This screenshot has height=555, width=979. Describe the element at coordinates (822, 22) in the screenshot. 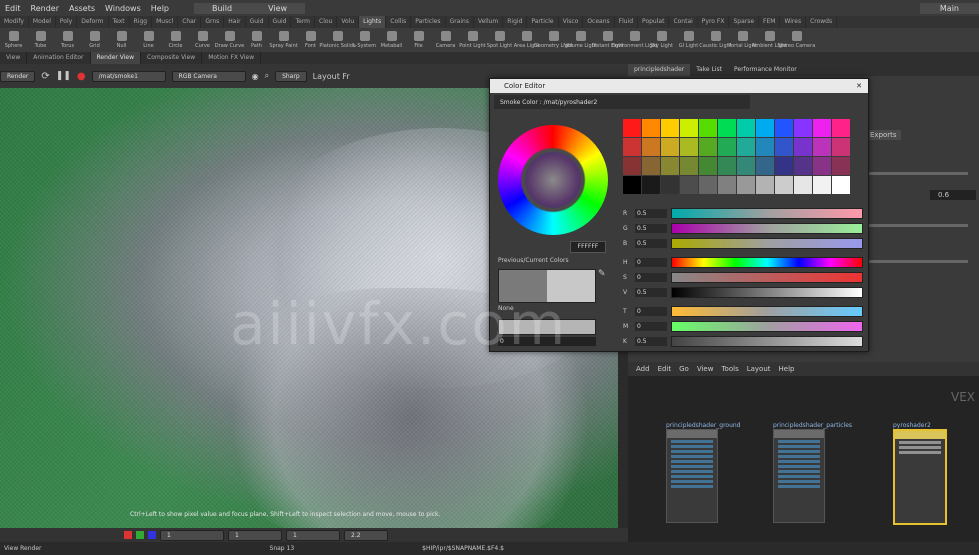

I see `shelf-tab: Crowds` at that location.